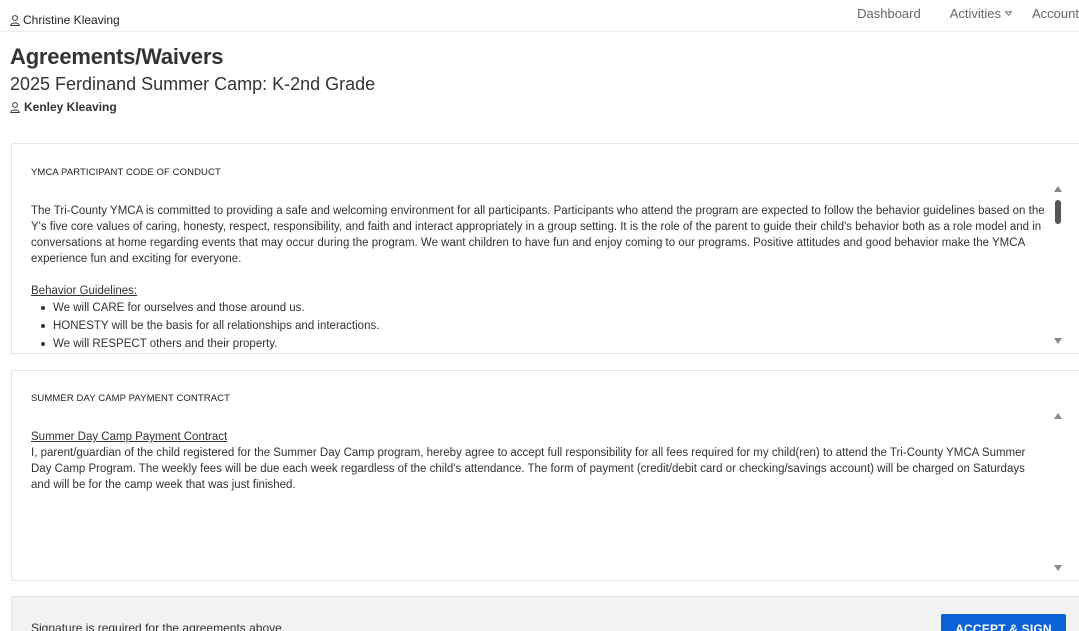 The image size is (1079, 631). What do you see at coordinates (975, 13) in the screenshot?
I see `nav-activities-label: Activities` at bounding box center [975, 13].